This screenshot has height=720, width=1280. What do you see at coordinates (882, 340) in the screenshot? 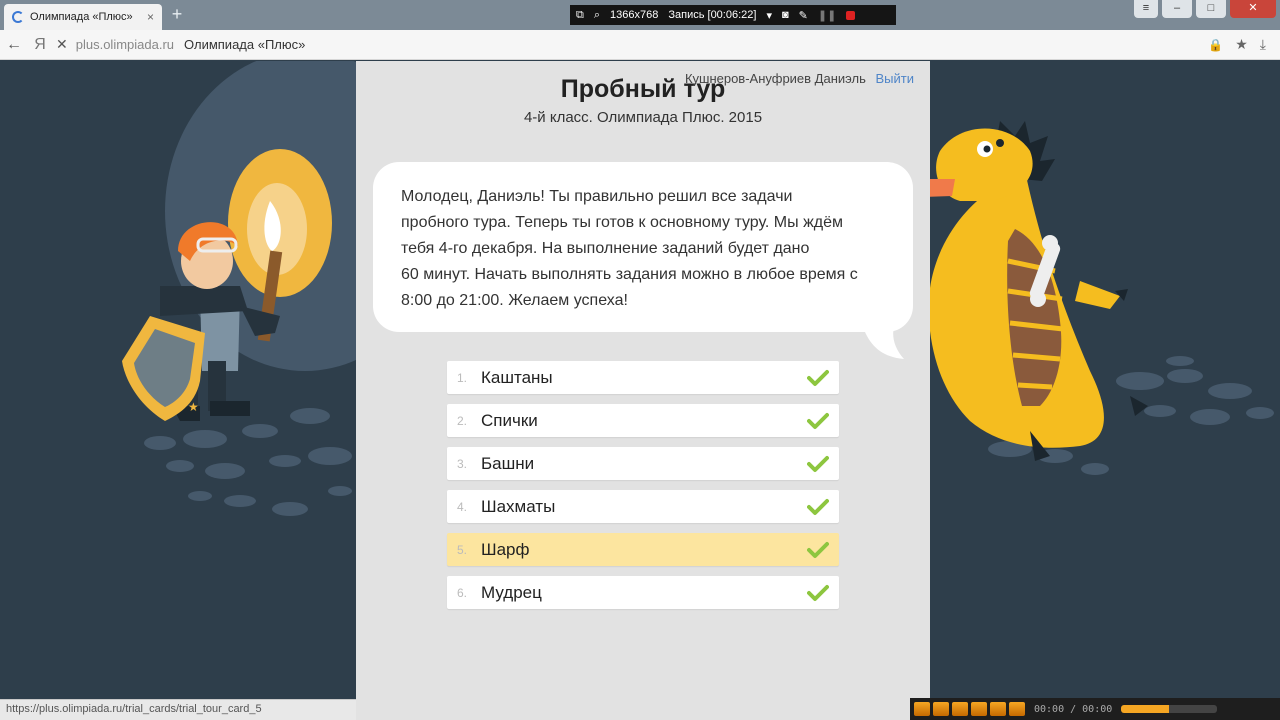
I see `bubble-tail` at bounding box center [882, 340].